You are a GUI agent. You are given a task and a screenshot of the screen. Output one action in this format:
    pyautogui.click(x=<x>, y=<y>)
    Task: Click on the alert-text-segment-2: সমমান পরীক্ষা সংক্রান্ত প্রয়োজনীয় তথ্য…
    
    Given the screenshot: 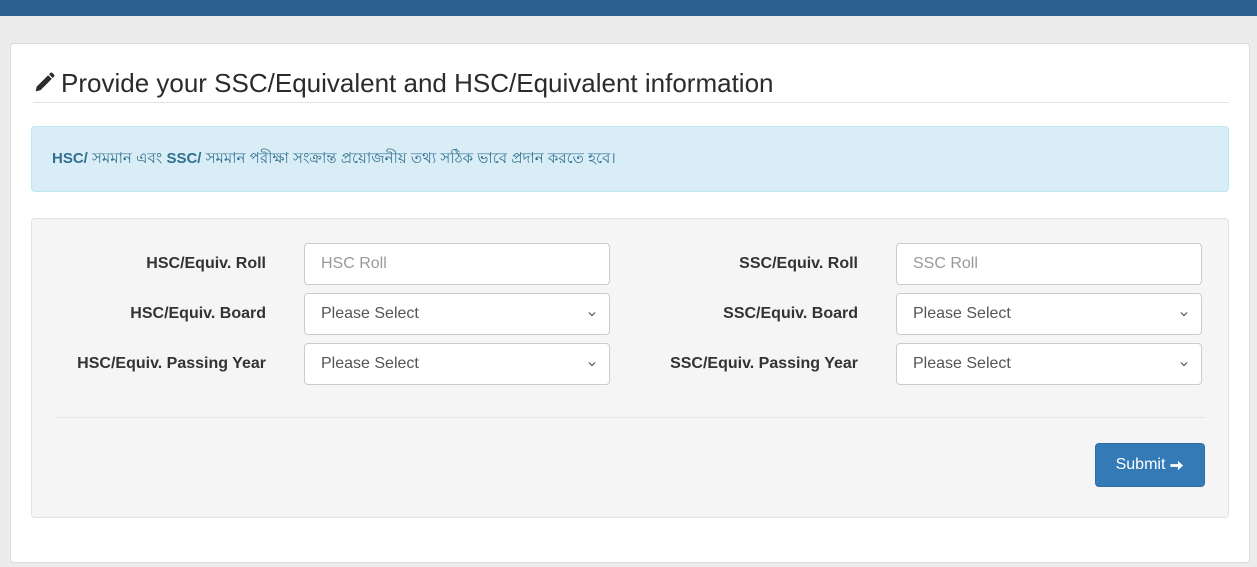 What is the action you would take?
    pyautogui.click(x=408, y=158)
    